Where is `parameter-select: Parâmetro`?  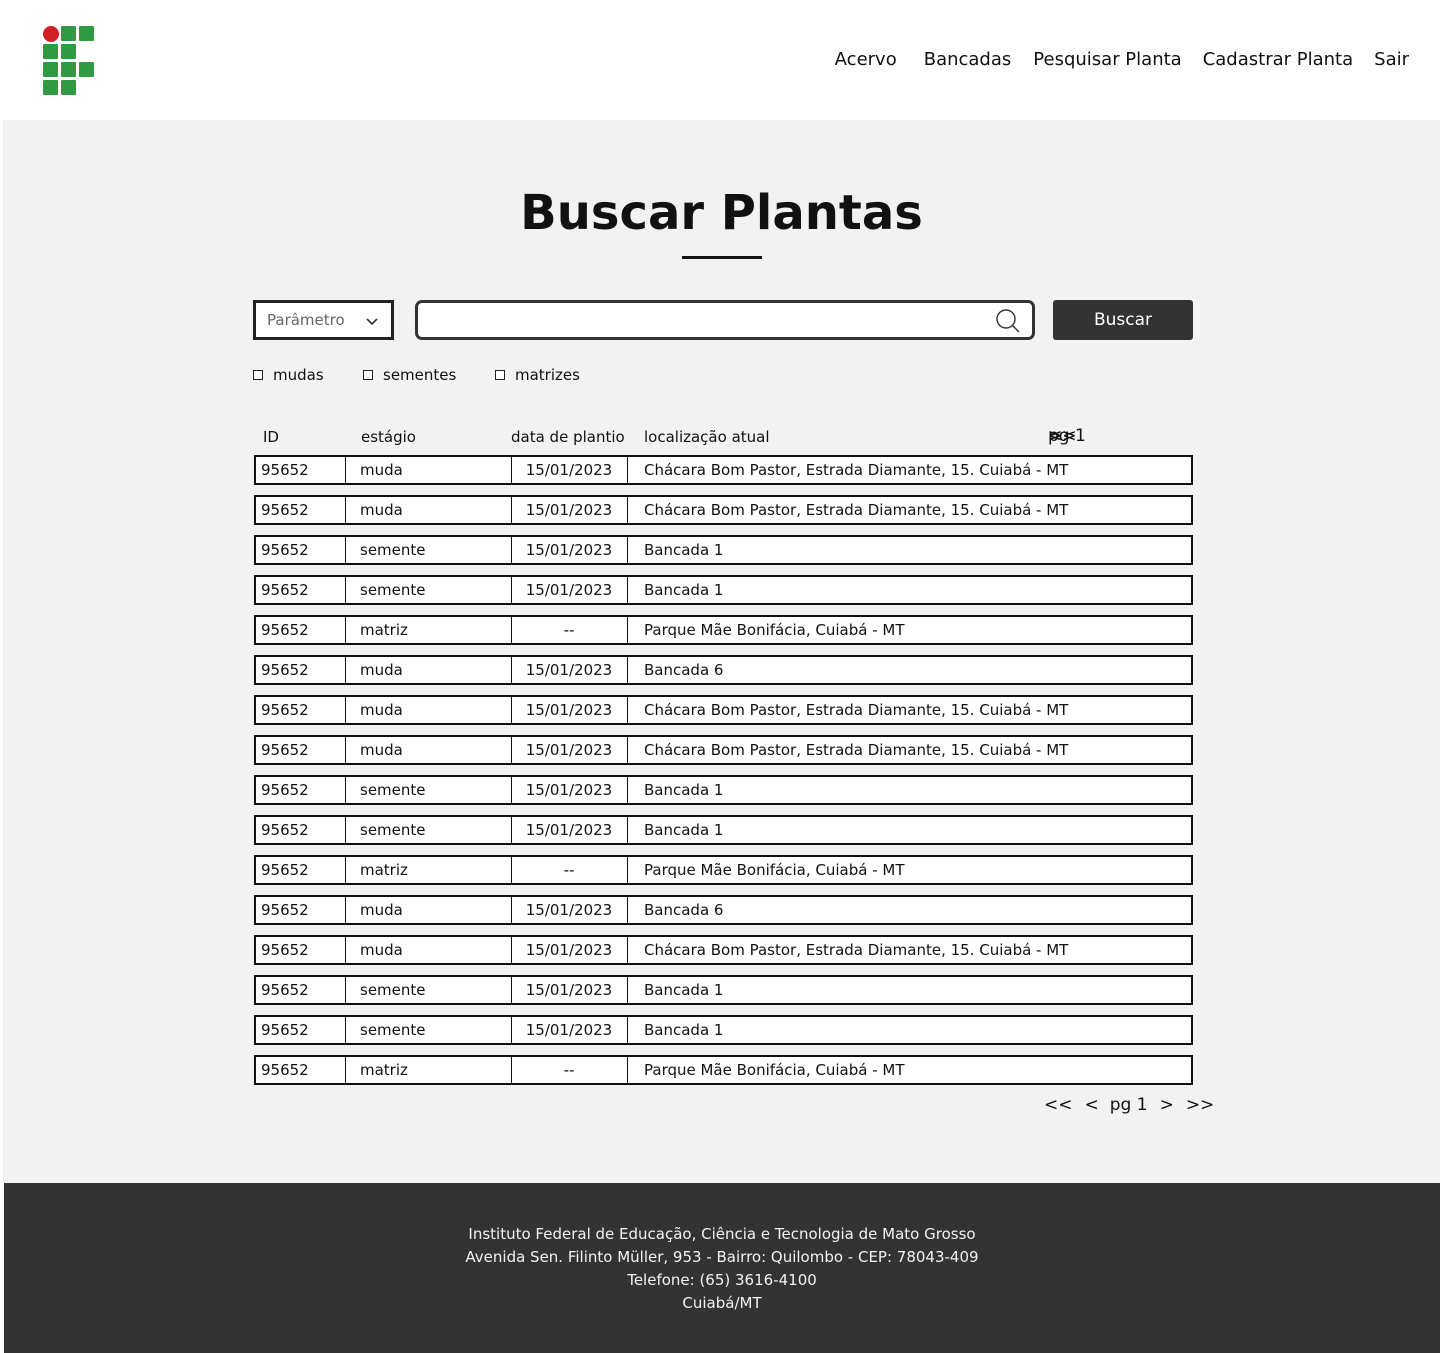 parameter-select: Parâmetro is located at coordinates (323, 320).